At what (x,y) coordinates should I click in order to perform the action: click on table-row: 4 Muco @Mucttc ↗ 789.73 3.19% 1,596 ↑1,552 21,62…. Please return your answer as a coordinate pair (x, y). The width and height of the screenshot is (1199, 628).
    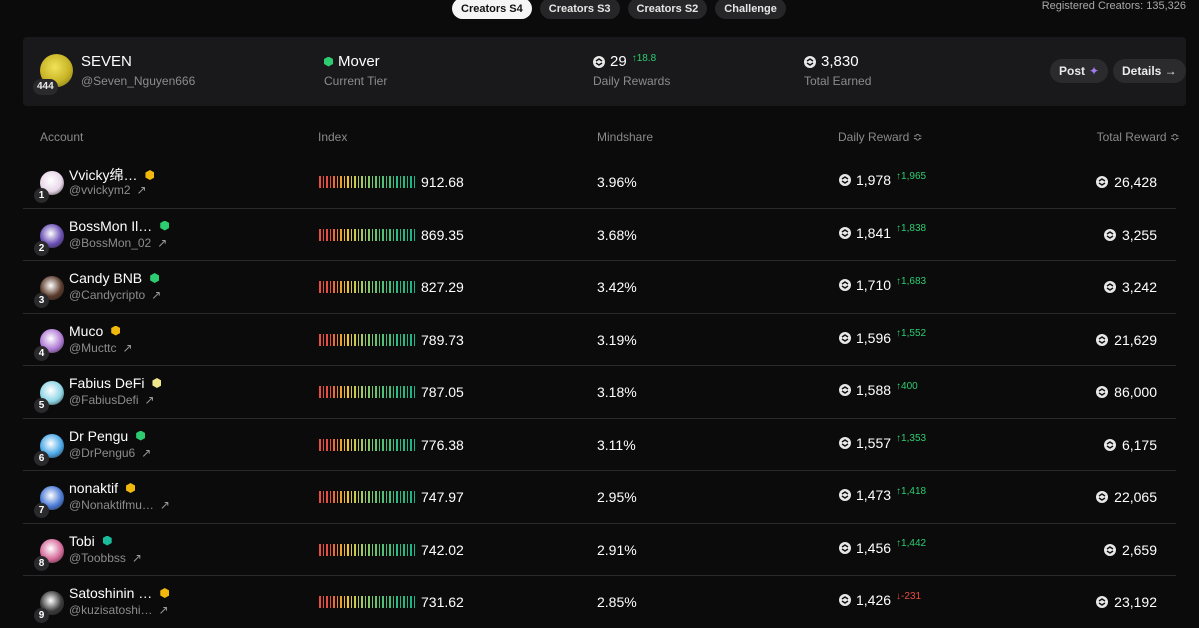
    Looking at the image, I should click on (599, 340).